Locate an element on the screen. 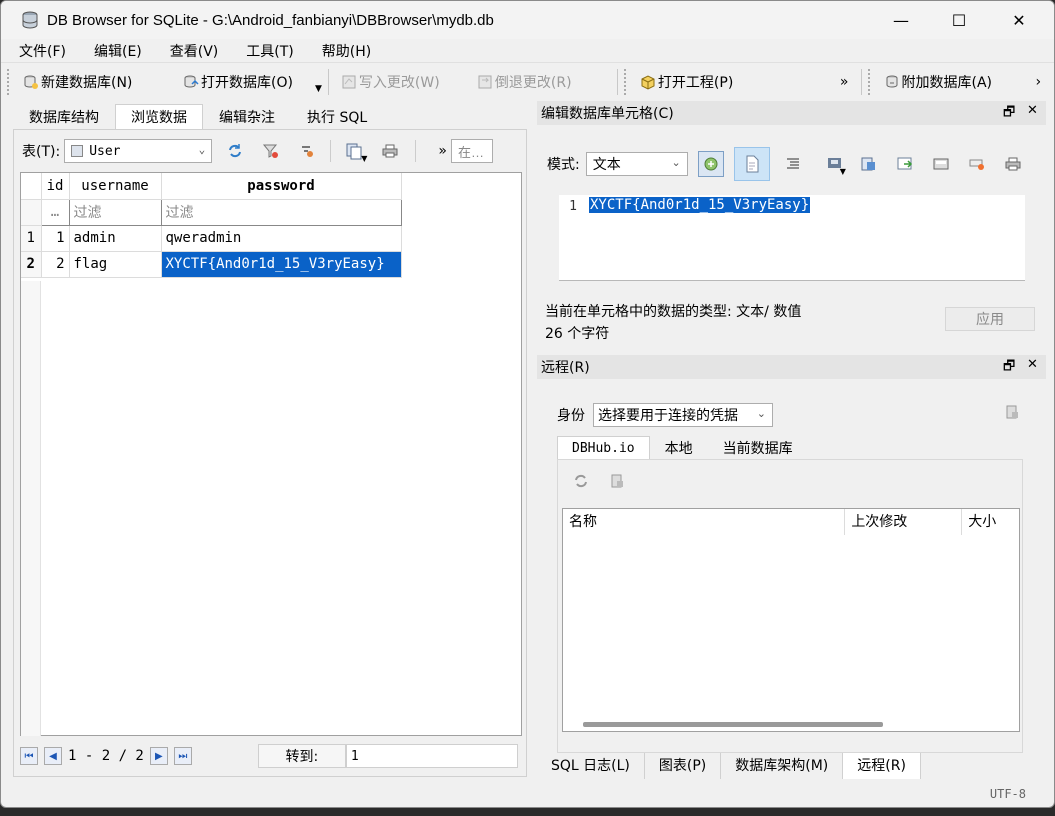 This screenshot has height=816, width=1055. row-header: 1 is located at coordinates (31, 238).